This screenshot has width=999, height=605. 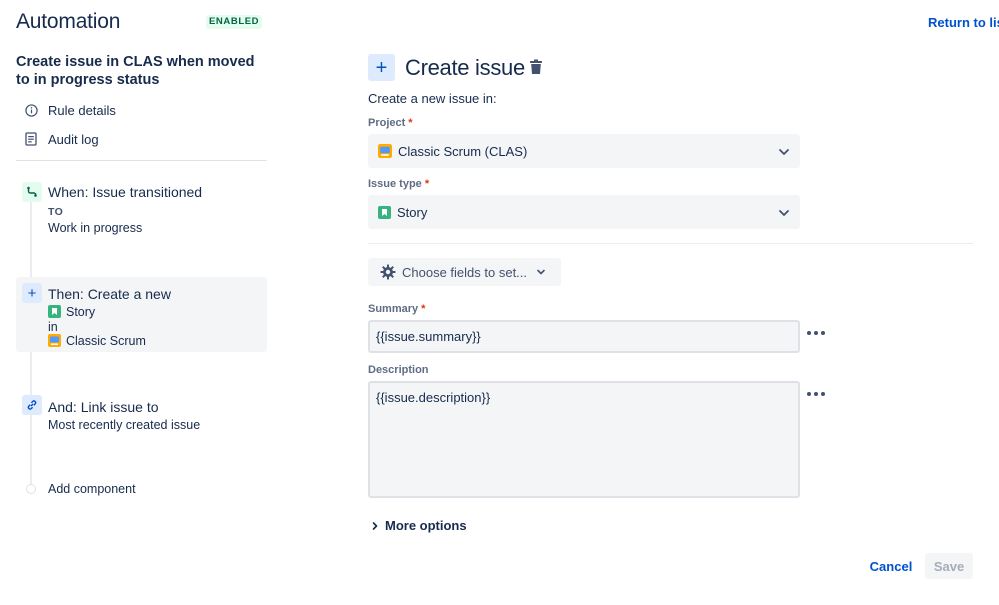 I want to click on project-field-label: Project *, so click(x=390, y=123).